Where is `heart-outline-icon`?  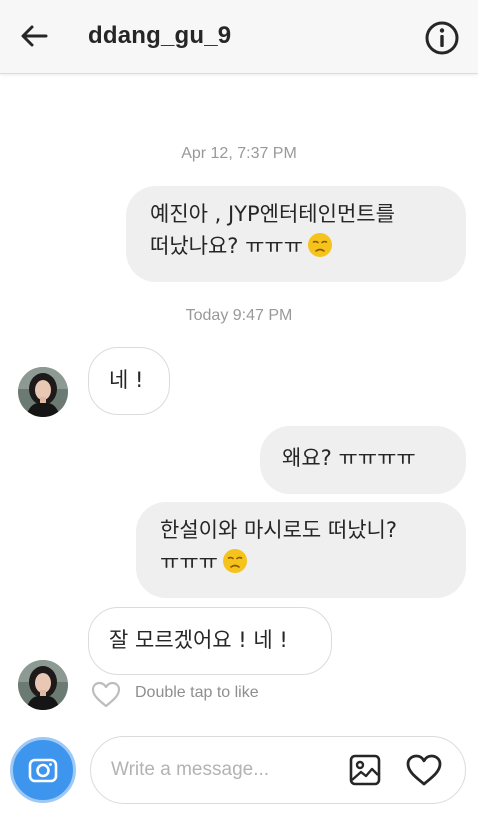 heart-outline-icon is located at coordinates (106, 694).